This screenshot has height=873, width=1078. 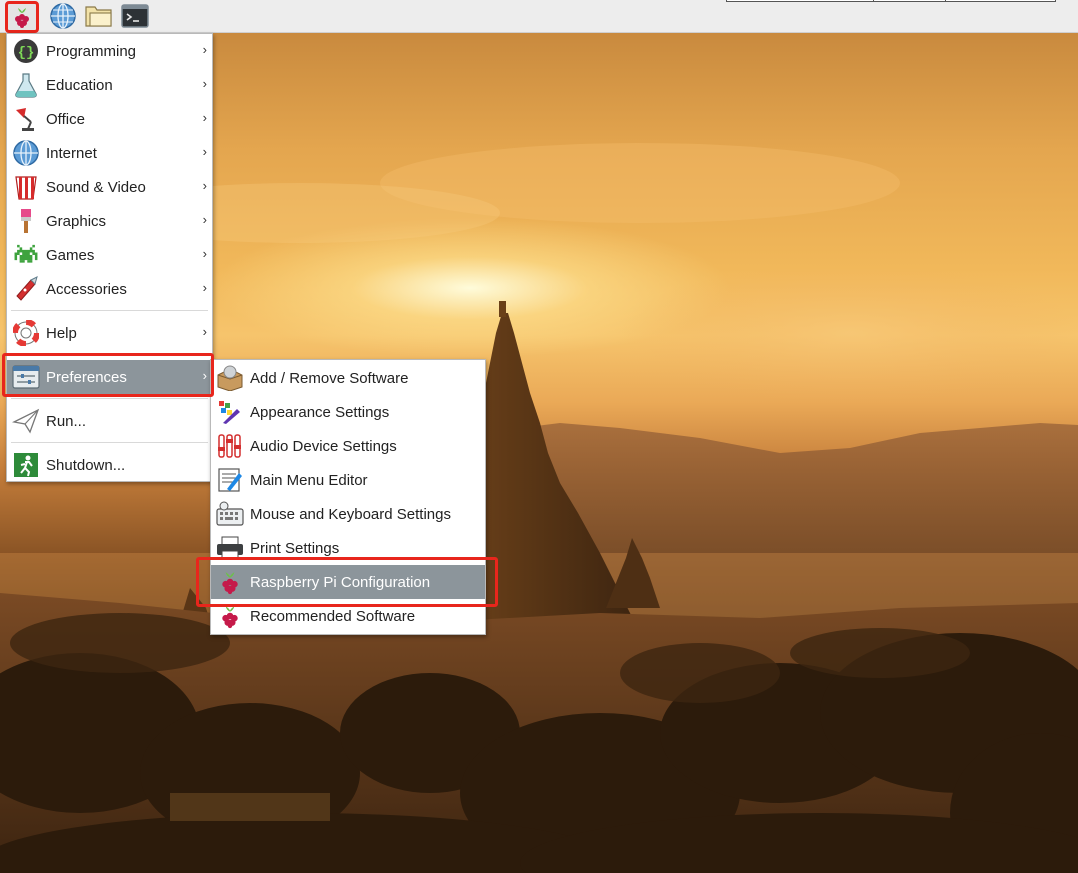 I want to click on palette-icon, so click(x=230, y=412).